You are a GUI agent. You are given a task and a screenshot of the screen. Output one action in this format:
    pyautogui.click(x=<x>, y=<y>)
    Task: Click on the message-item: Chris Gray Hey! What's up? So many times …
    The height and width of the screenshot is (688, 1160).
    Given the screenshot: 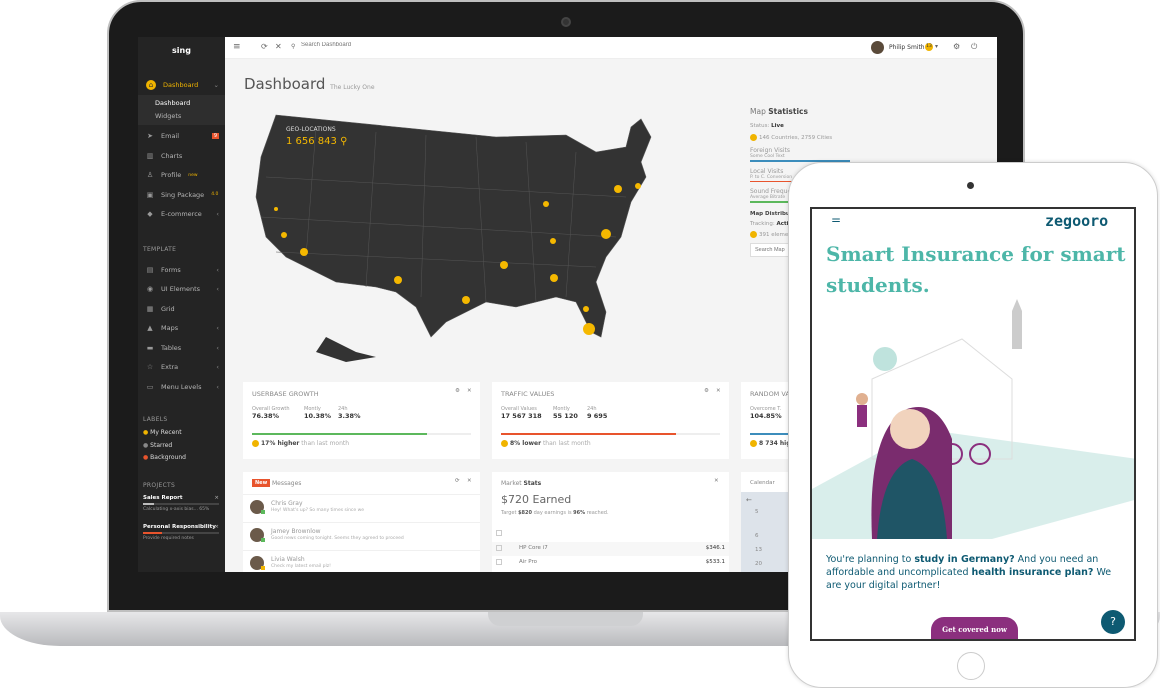 What is the action you would take?
    pyautogui.click(x=361, y=507)
    